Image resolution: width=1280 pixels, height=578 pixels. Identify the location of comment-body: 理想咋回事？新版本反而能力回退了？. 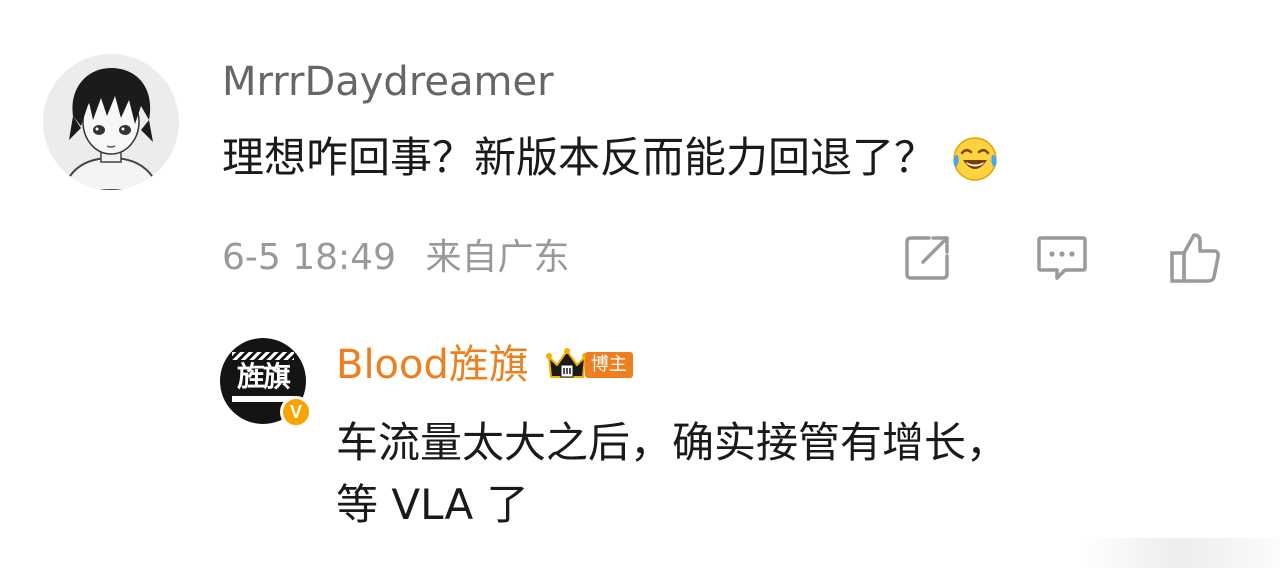
(611, 158).